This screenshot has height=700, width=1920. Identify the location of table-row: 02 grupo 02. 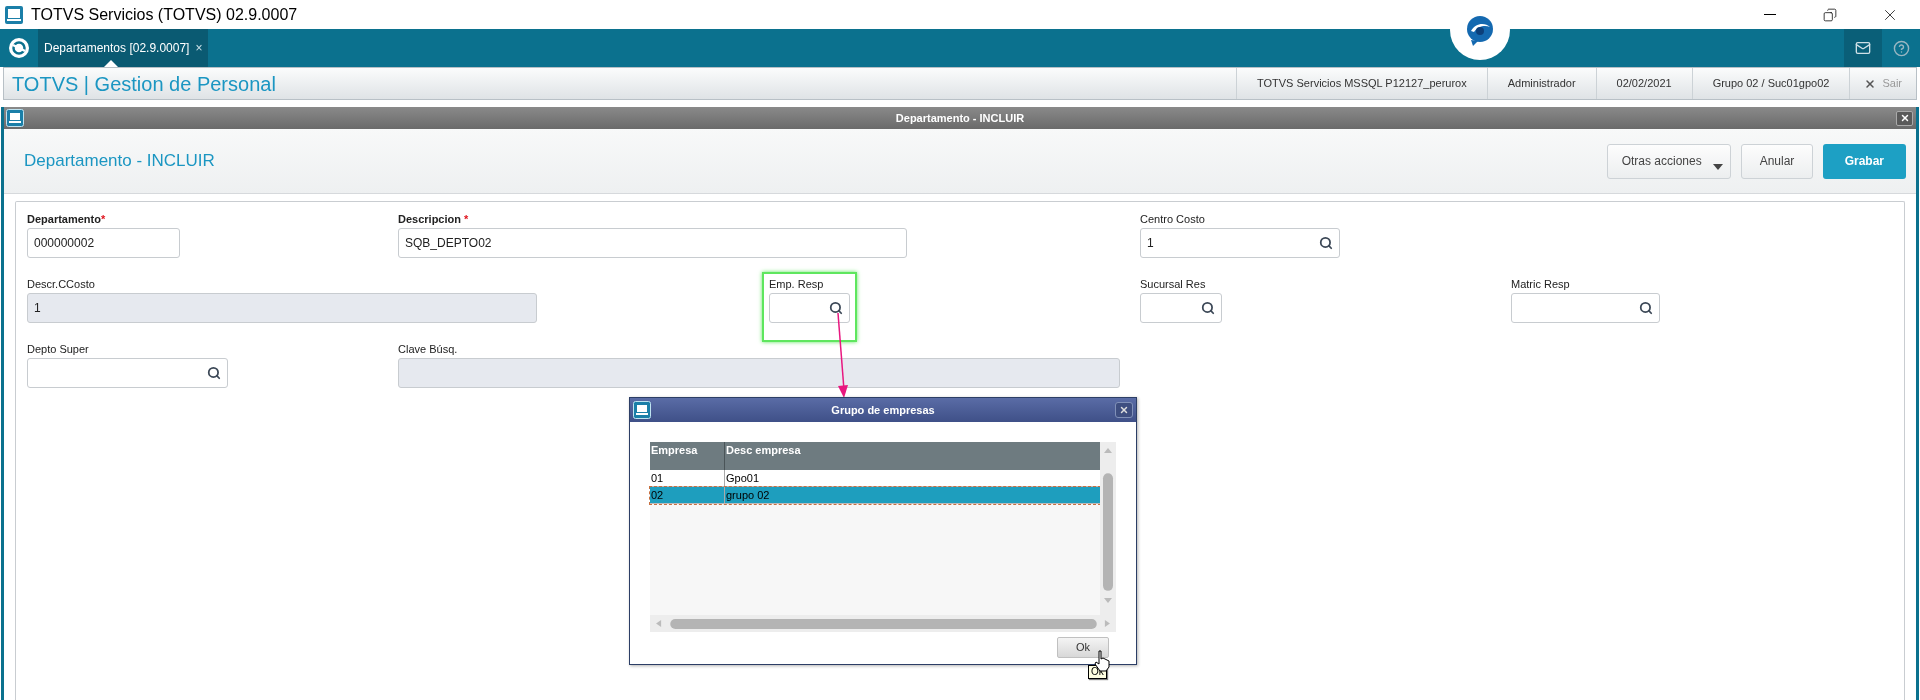
(875, 495).